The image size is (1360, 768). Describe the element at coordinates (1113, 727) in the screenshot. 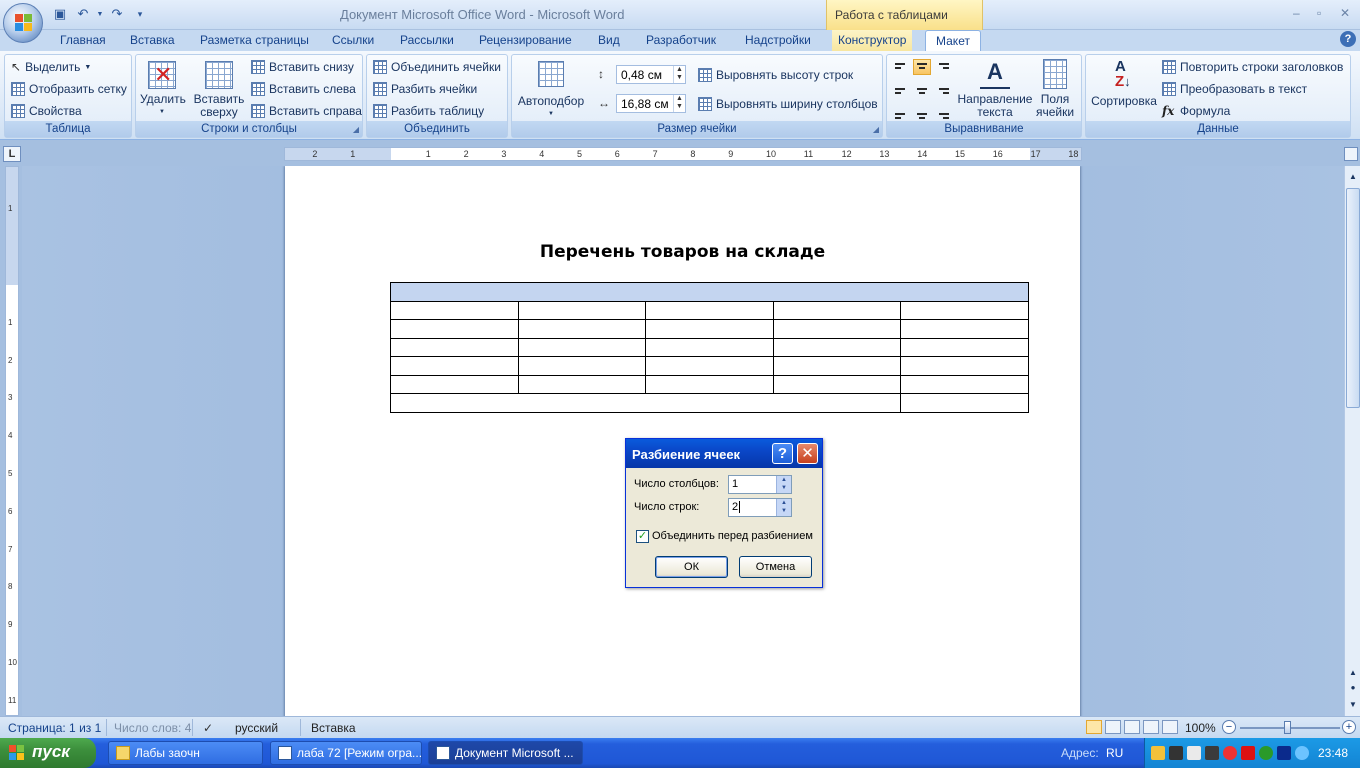

I see `full-screen-reading-icon` at that location.